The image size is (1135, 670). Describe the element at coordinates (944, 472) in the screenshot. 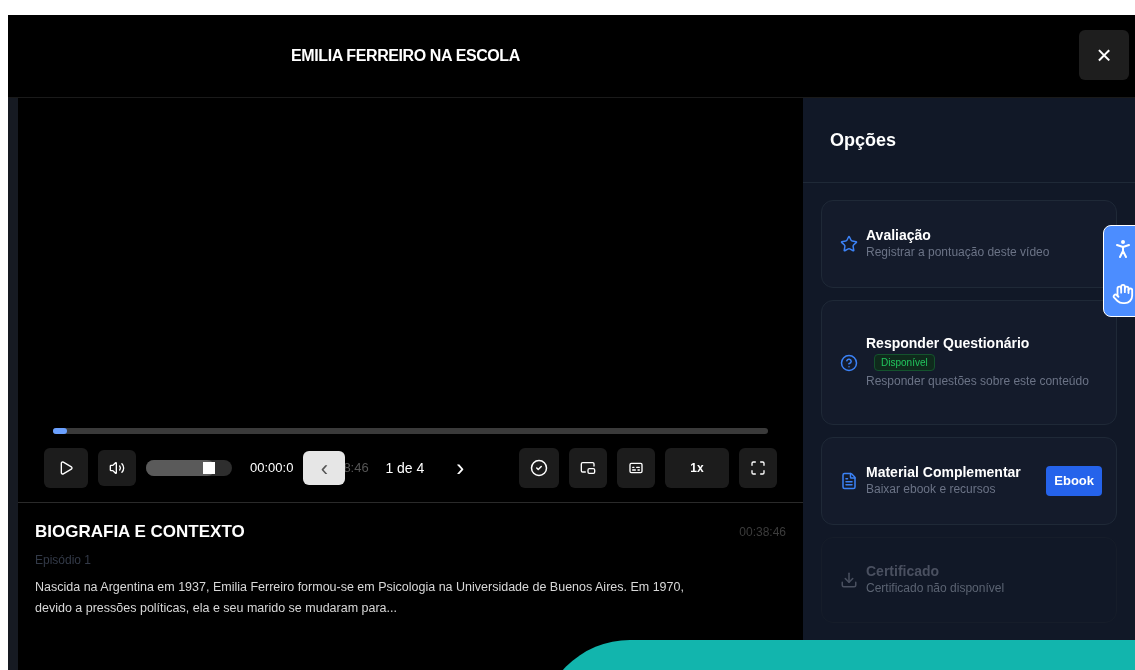

I see `option-title: Material Complementar` at that location.